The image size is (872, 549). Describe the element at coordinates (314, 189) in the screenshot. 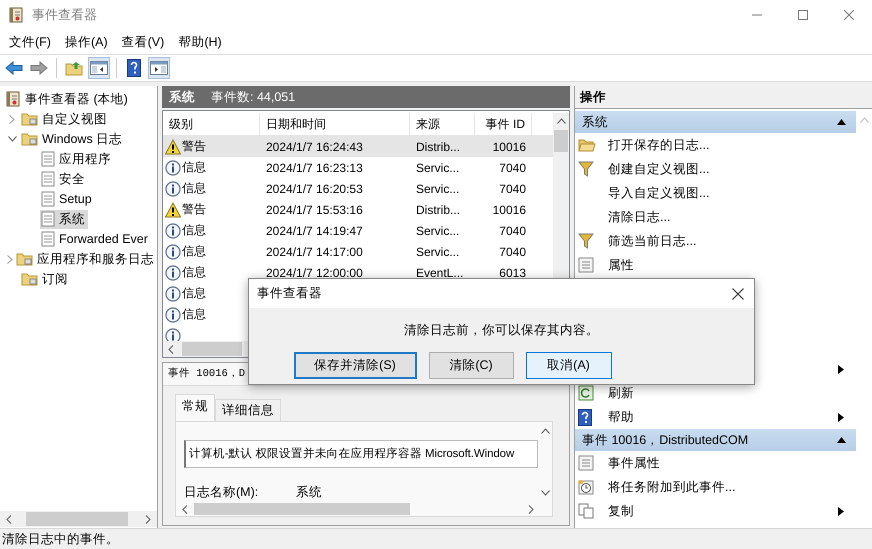

I see `table-cell-text: 2024/1/7 16:20:53` at that location.